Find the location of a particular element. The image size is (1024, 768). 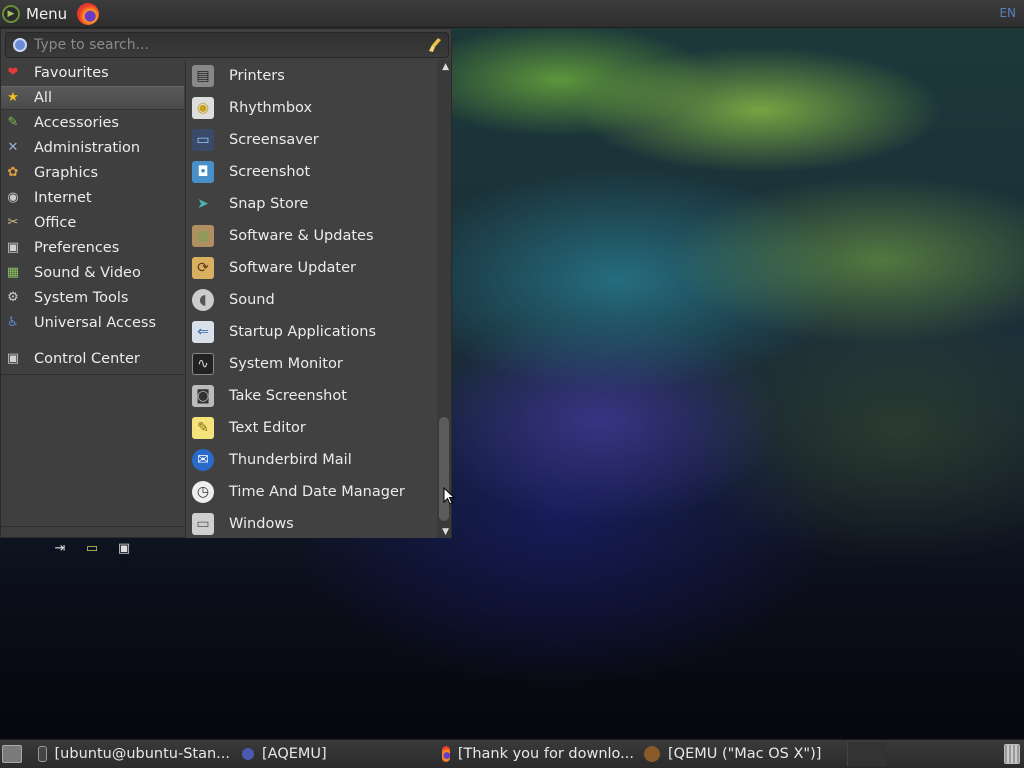

firefox-launcher-icon is located at coordinates (88, 13).